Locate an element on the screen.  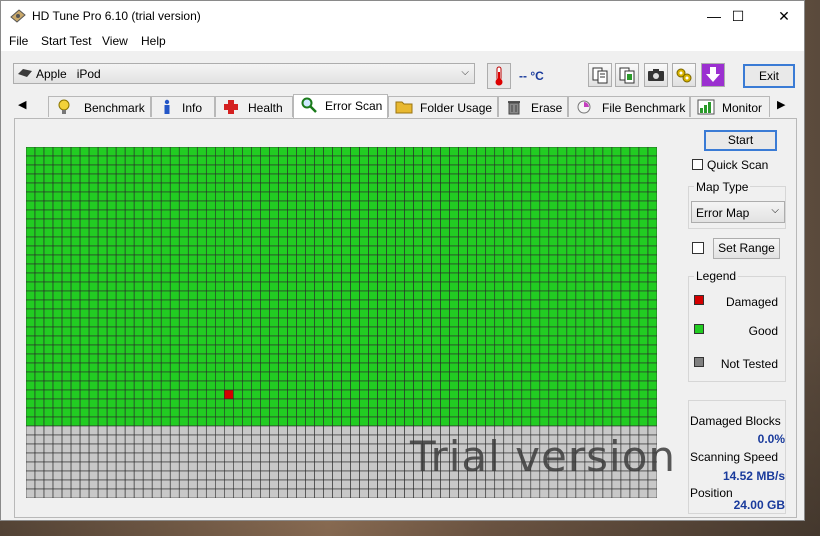
tab-benchmark: Benchmark is located at coordinates (99, 106).